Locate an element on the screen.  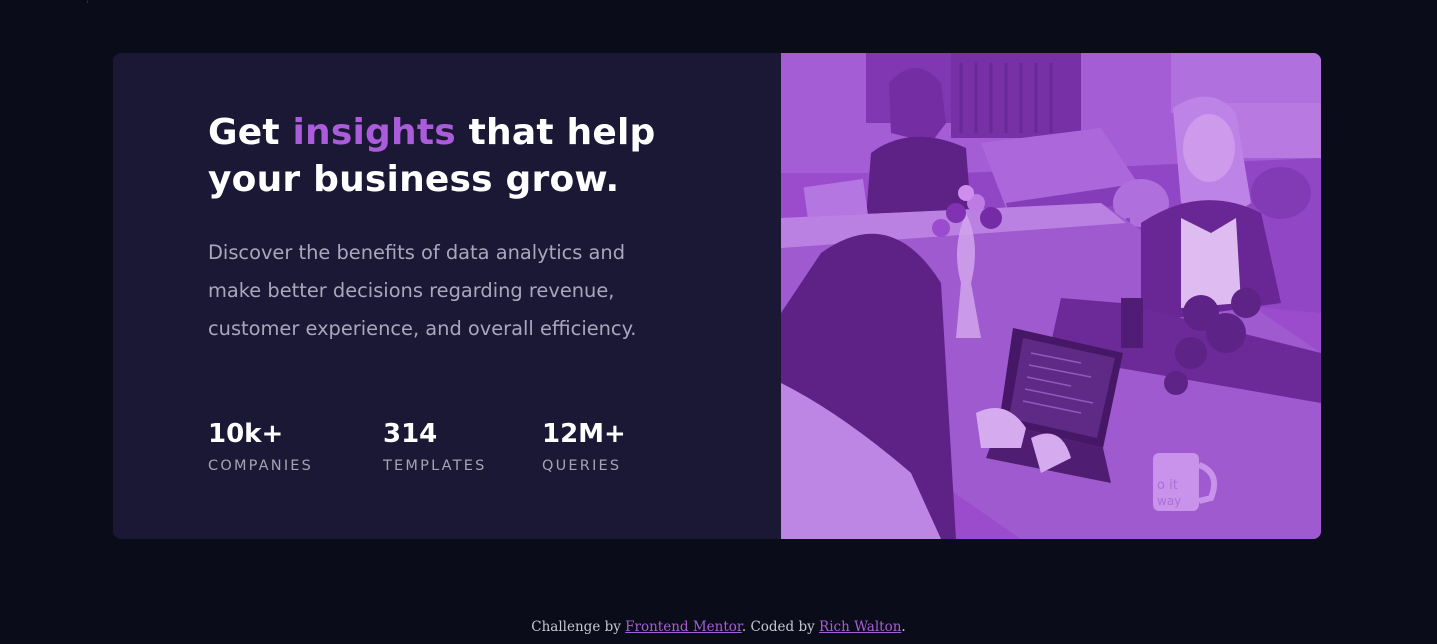
stat-templates: 314 TEMPLATES is located at coordinates (462, 446).